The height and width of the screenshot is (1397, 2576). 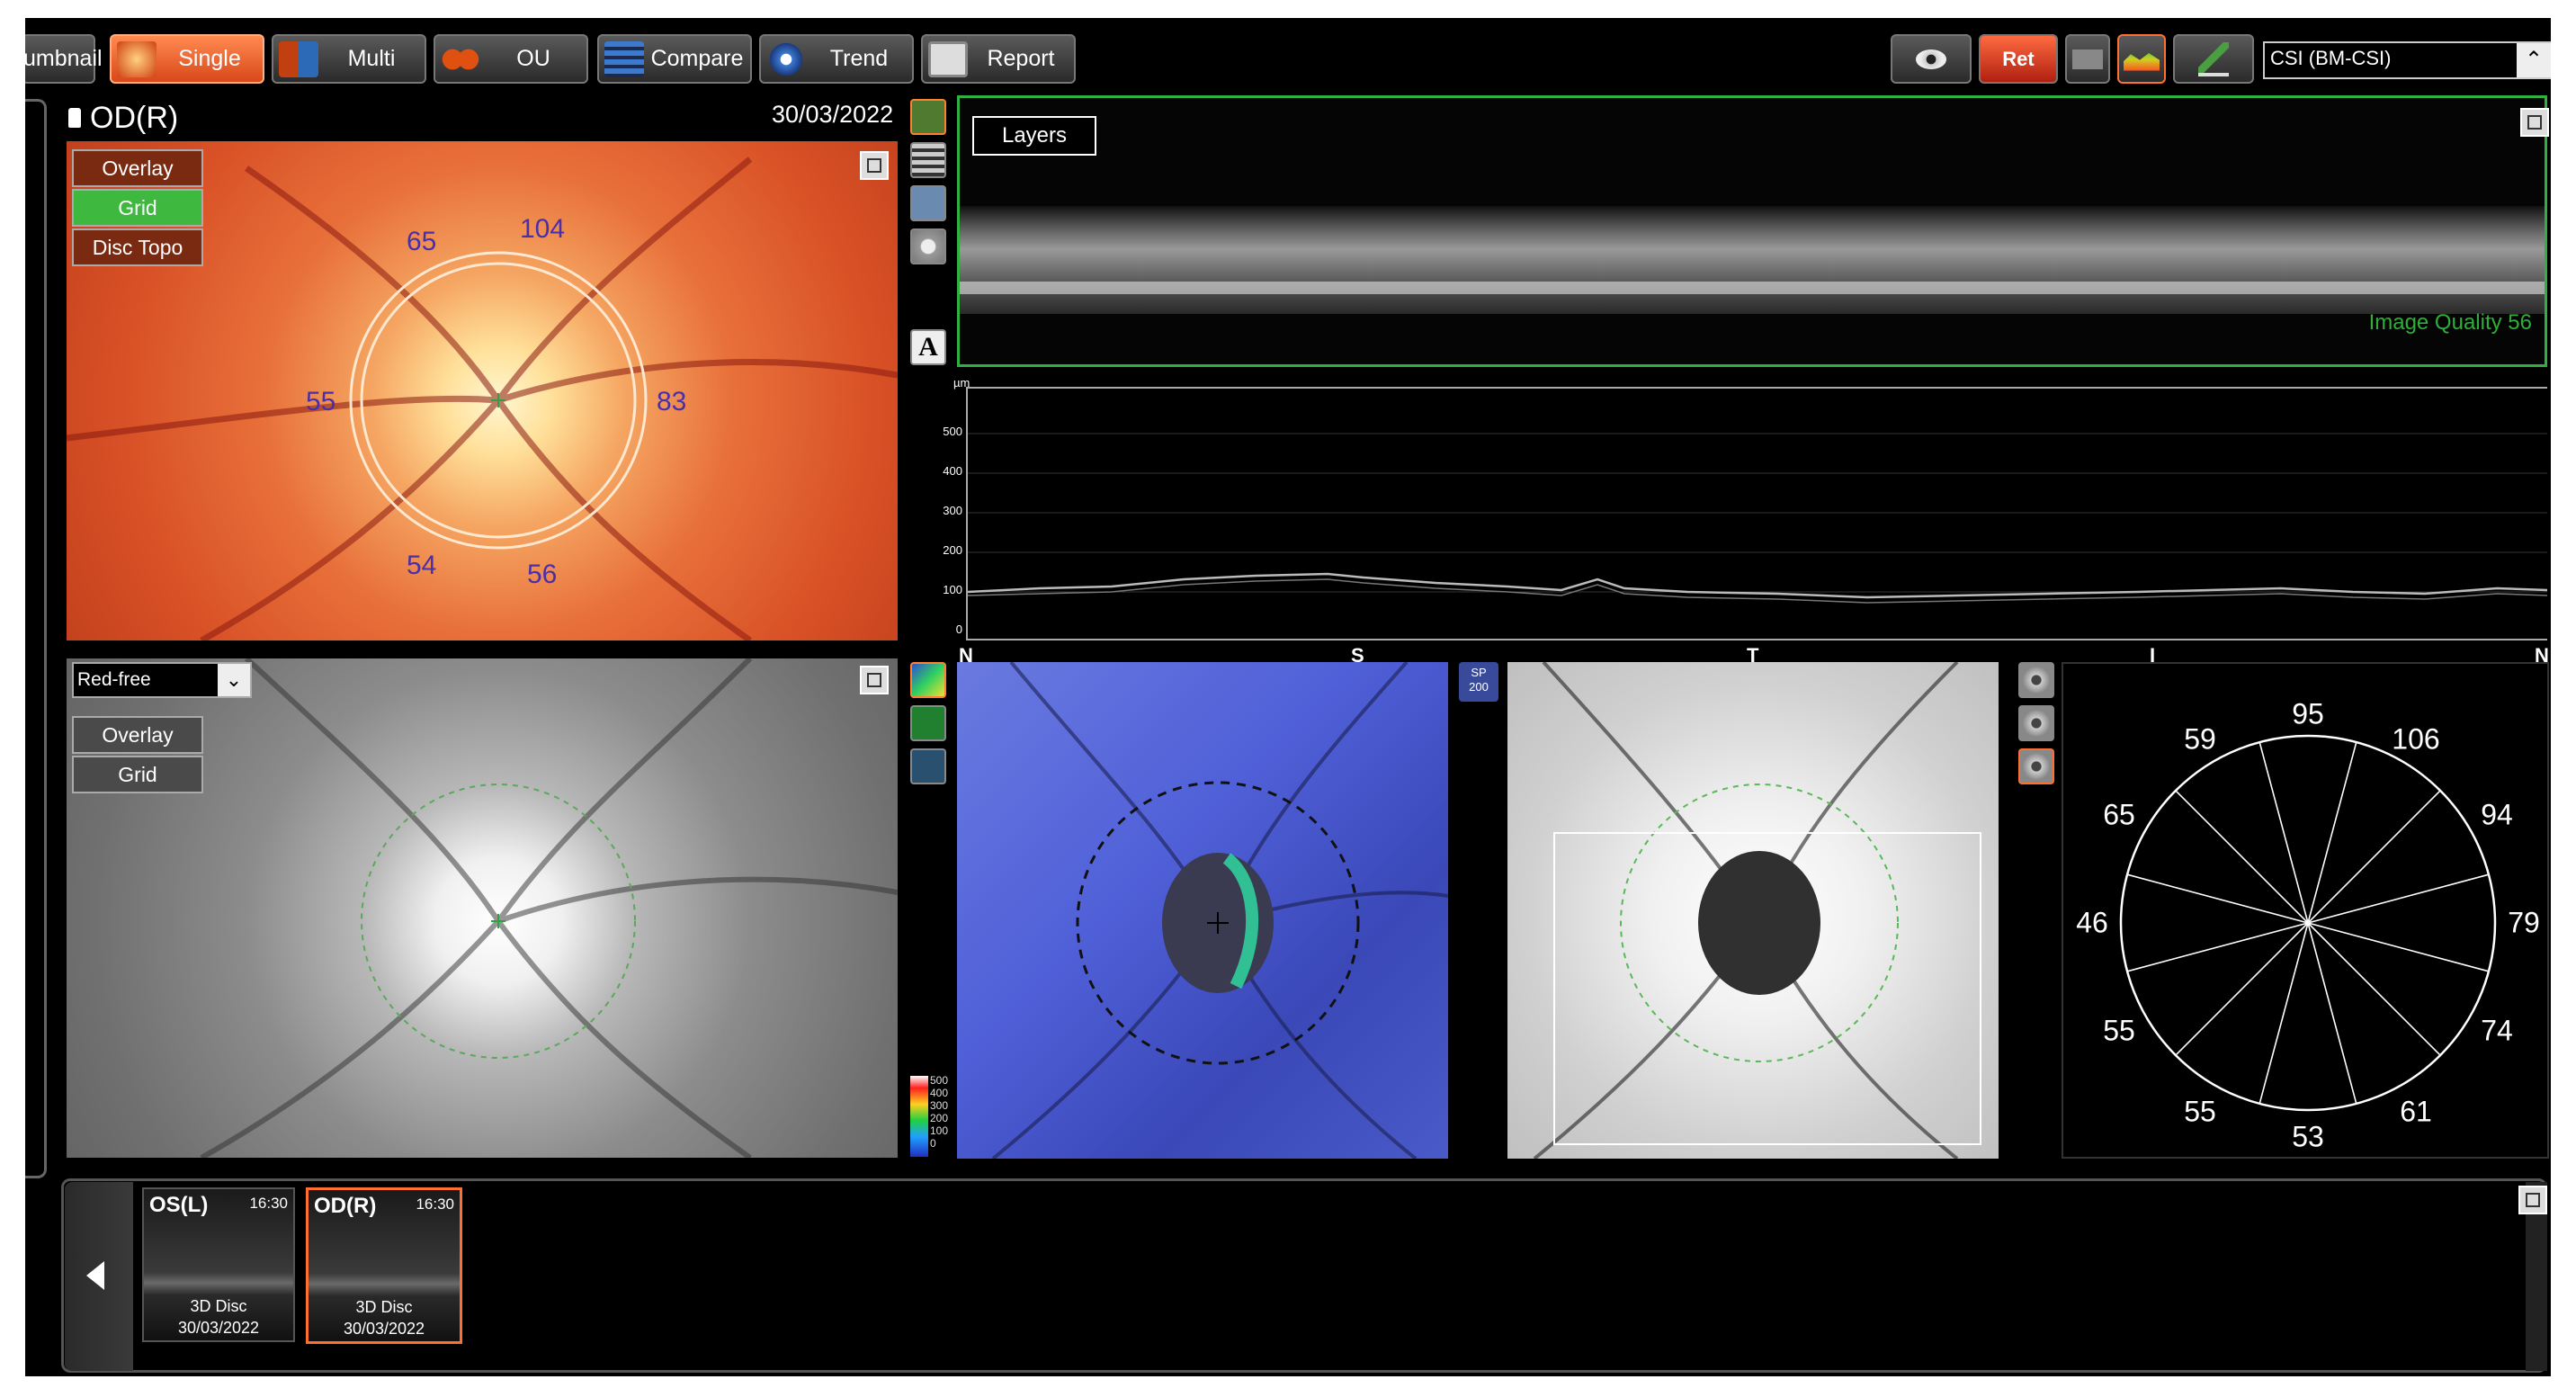 I want to click on tab-multi-label: Multi, so click(x=371, y=58).